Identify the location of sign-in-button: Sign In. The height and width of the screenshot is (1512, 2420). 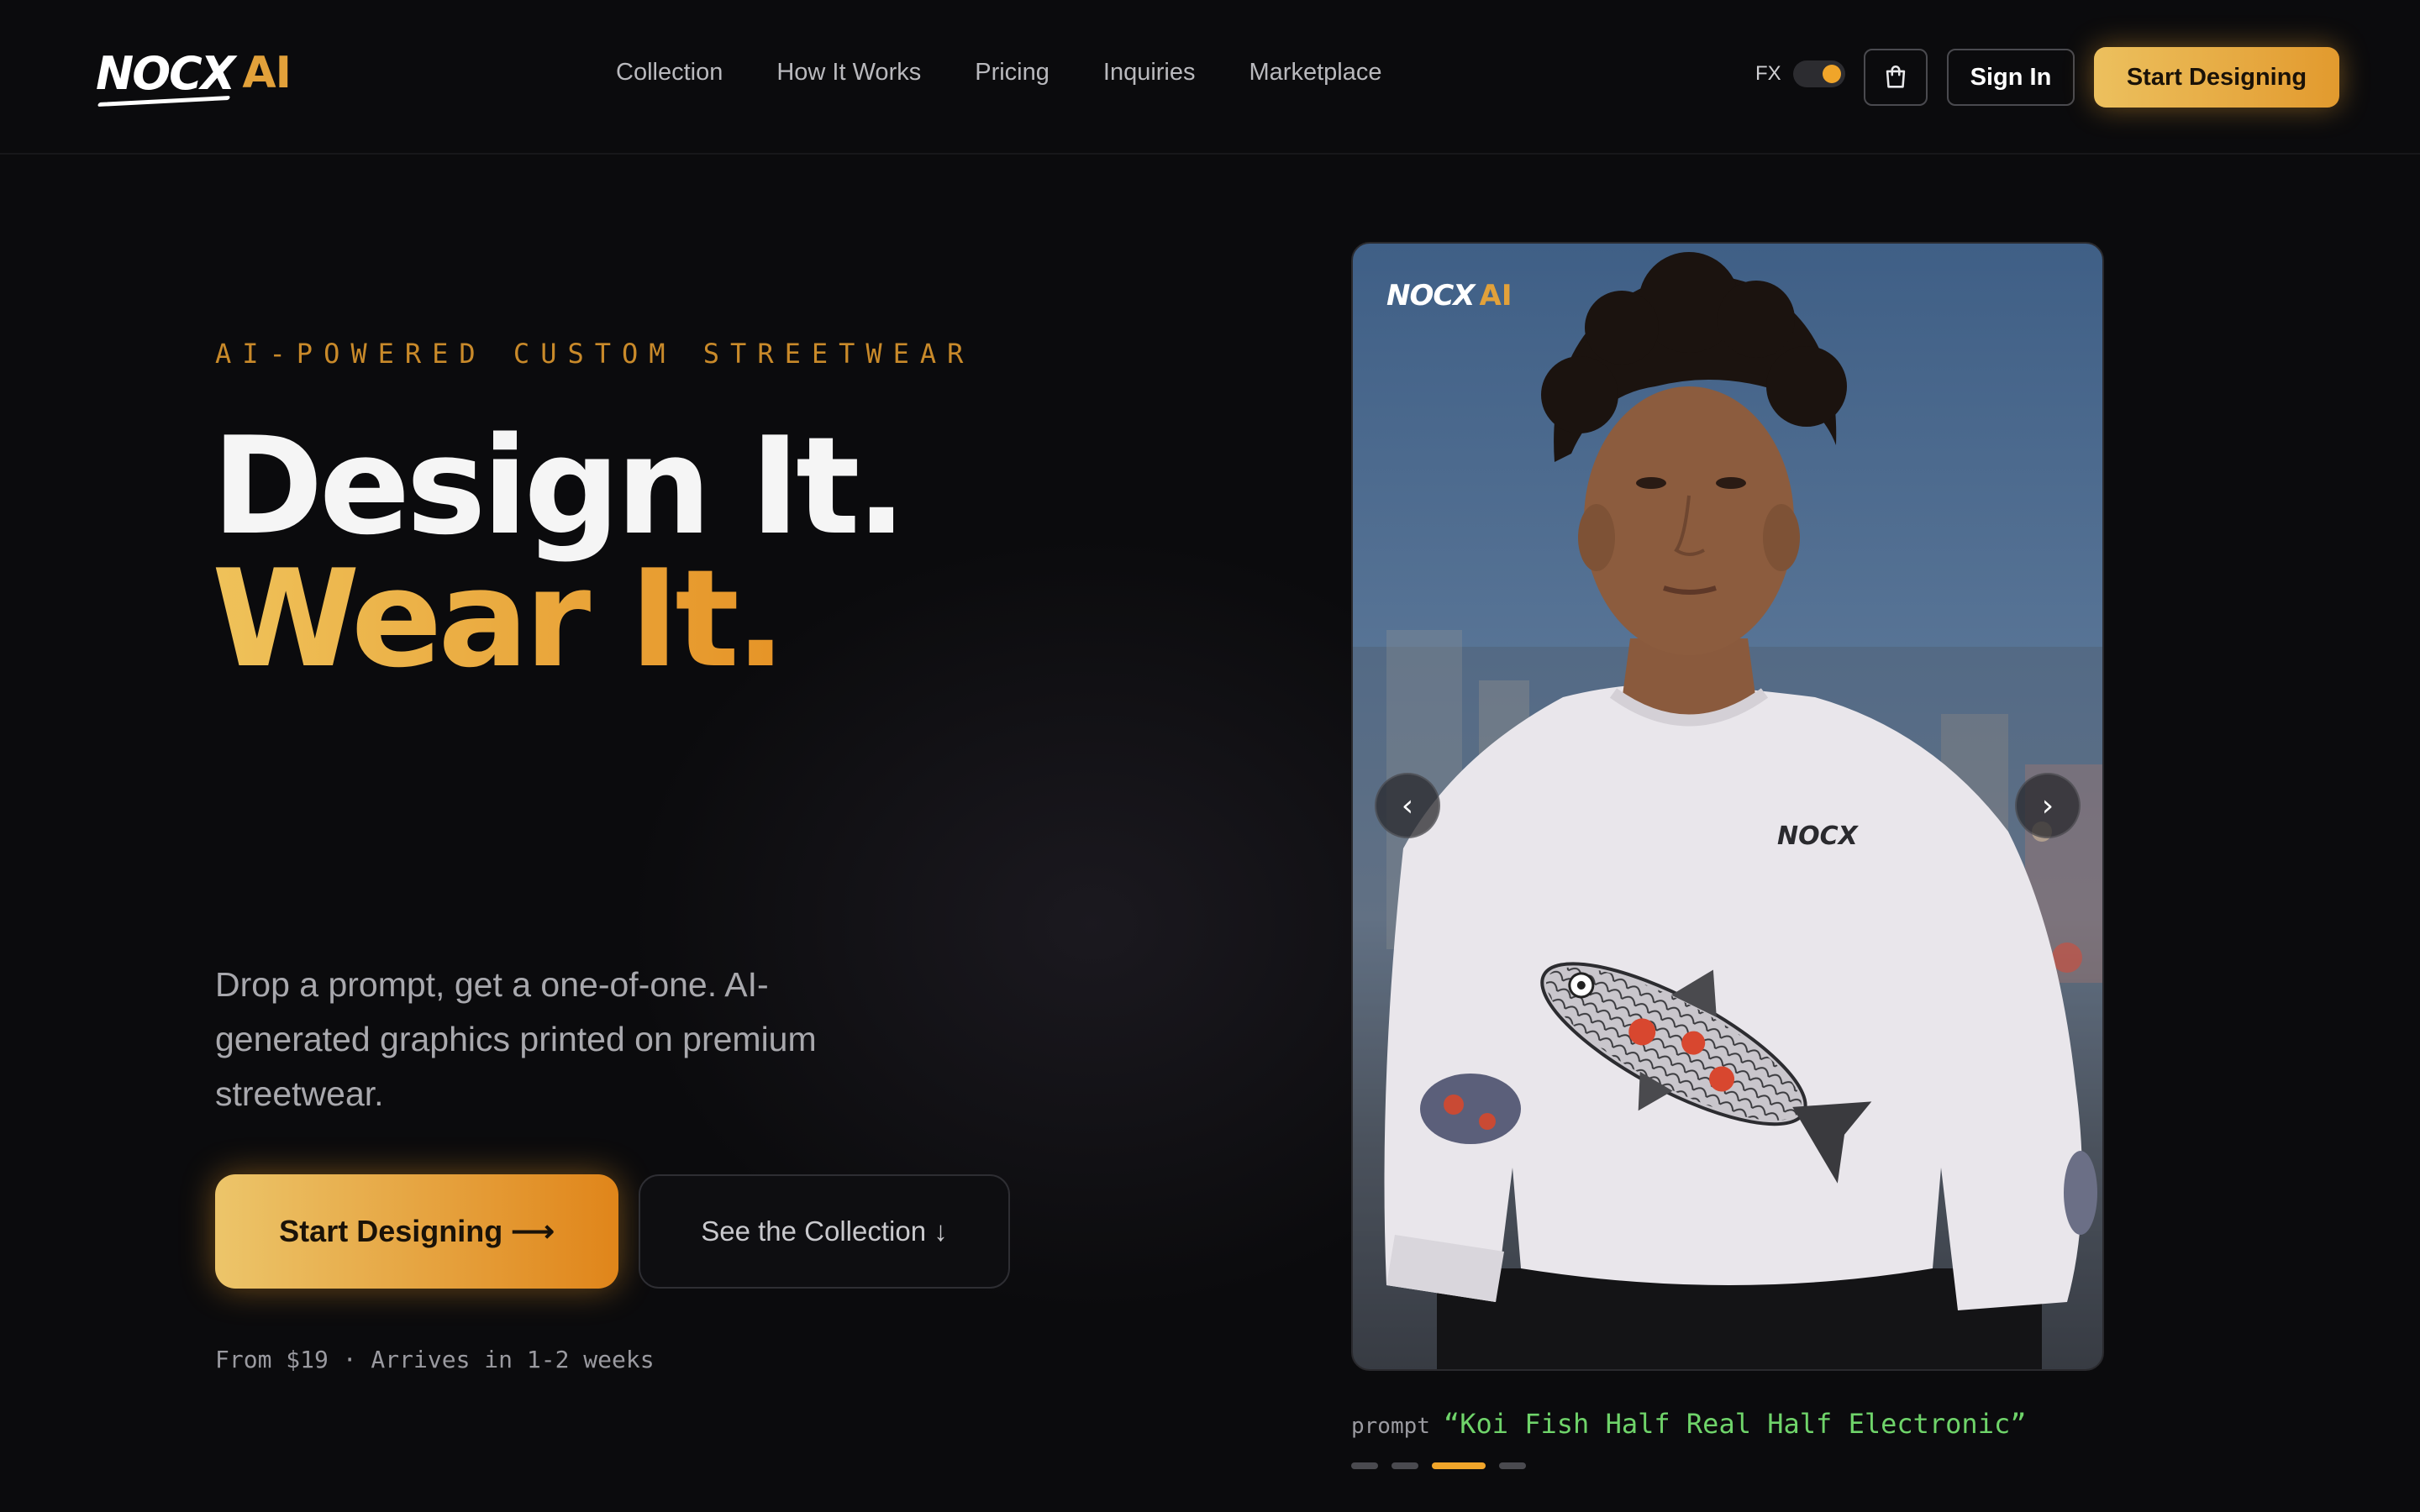
(2011, 77).